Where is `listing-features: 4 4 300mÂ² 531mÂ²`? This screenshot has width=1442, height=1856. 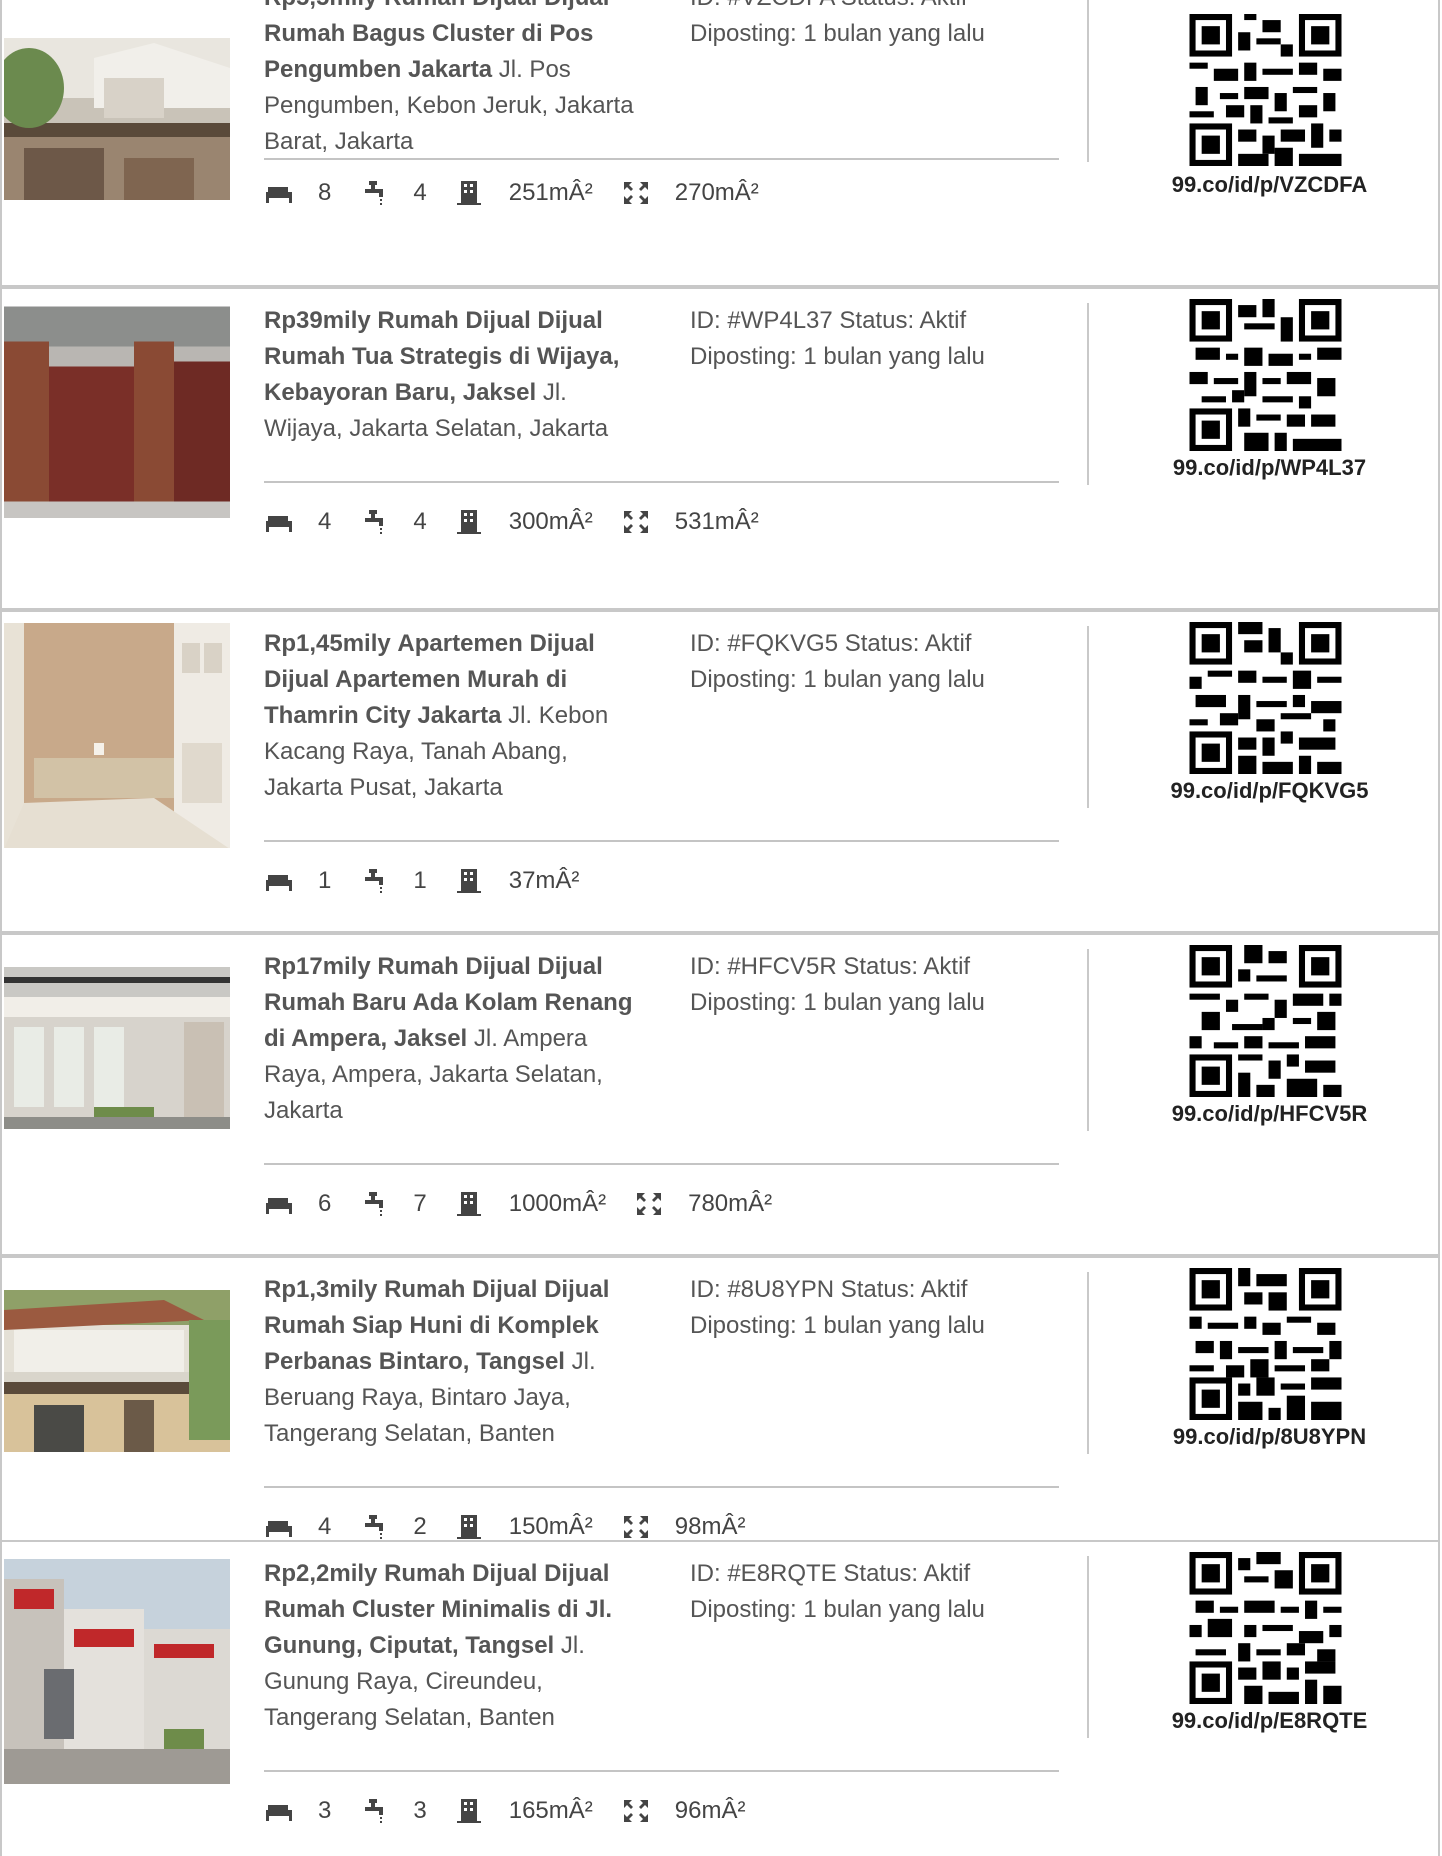
listing-features: 4 4 300mÂ² 531mÂ² is located at coordinates (525, 522).